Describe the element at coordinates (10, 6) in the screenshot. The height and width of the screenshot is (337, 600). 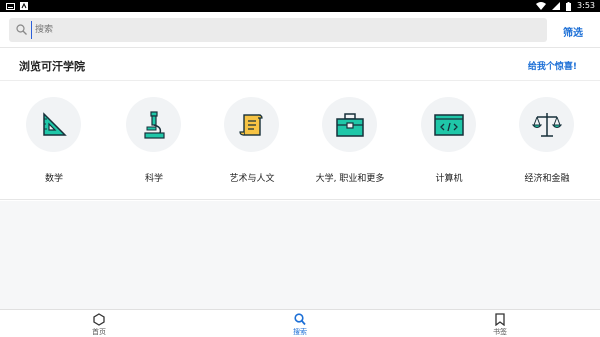
I see `keyboard-icon` at that location.